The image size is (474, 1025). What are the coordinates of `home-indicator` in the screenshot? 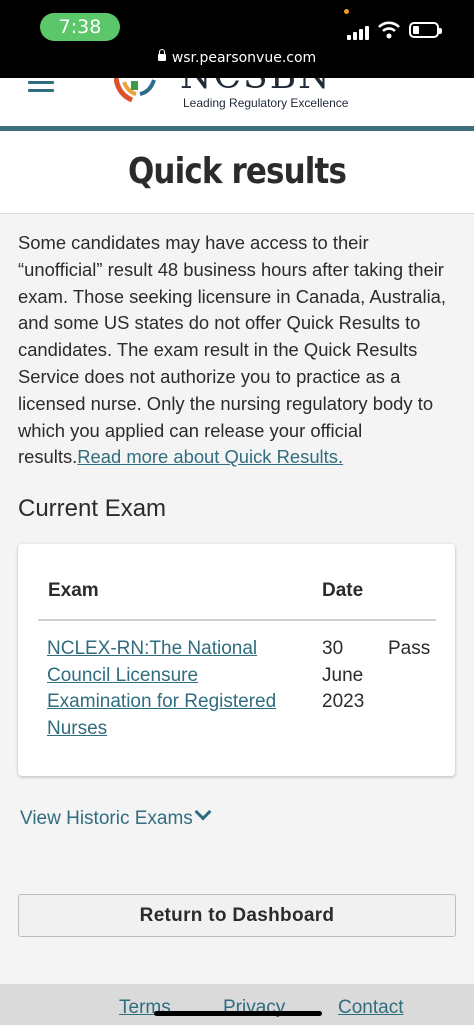 It's located at (238, 1013).